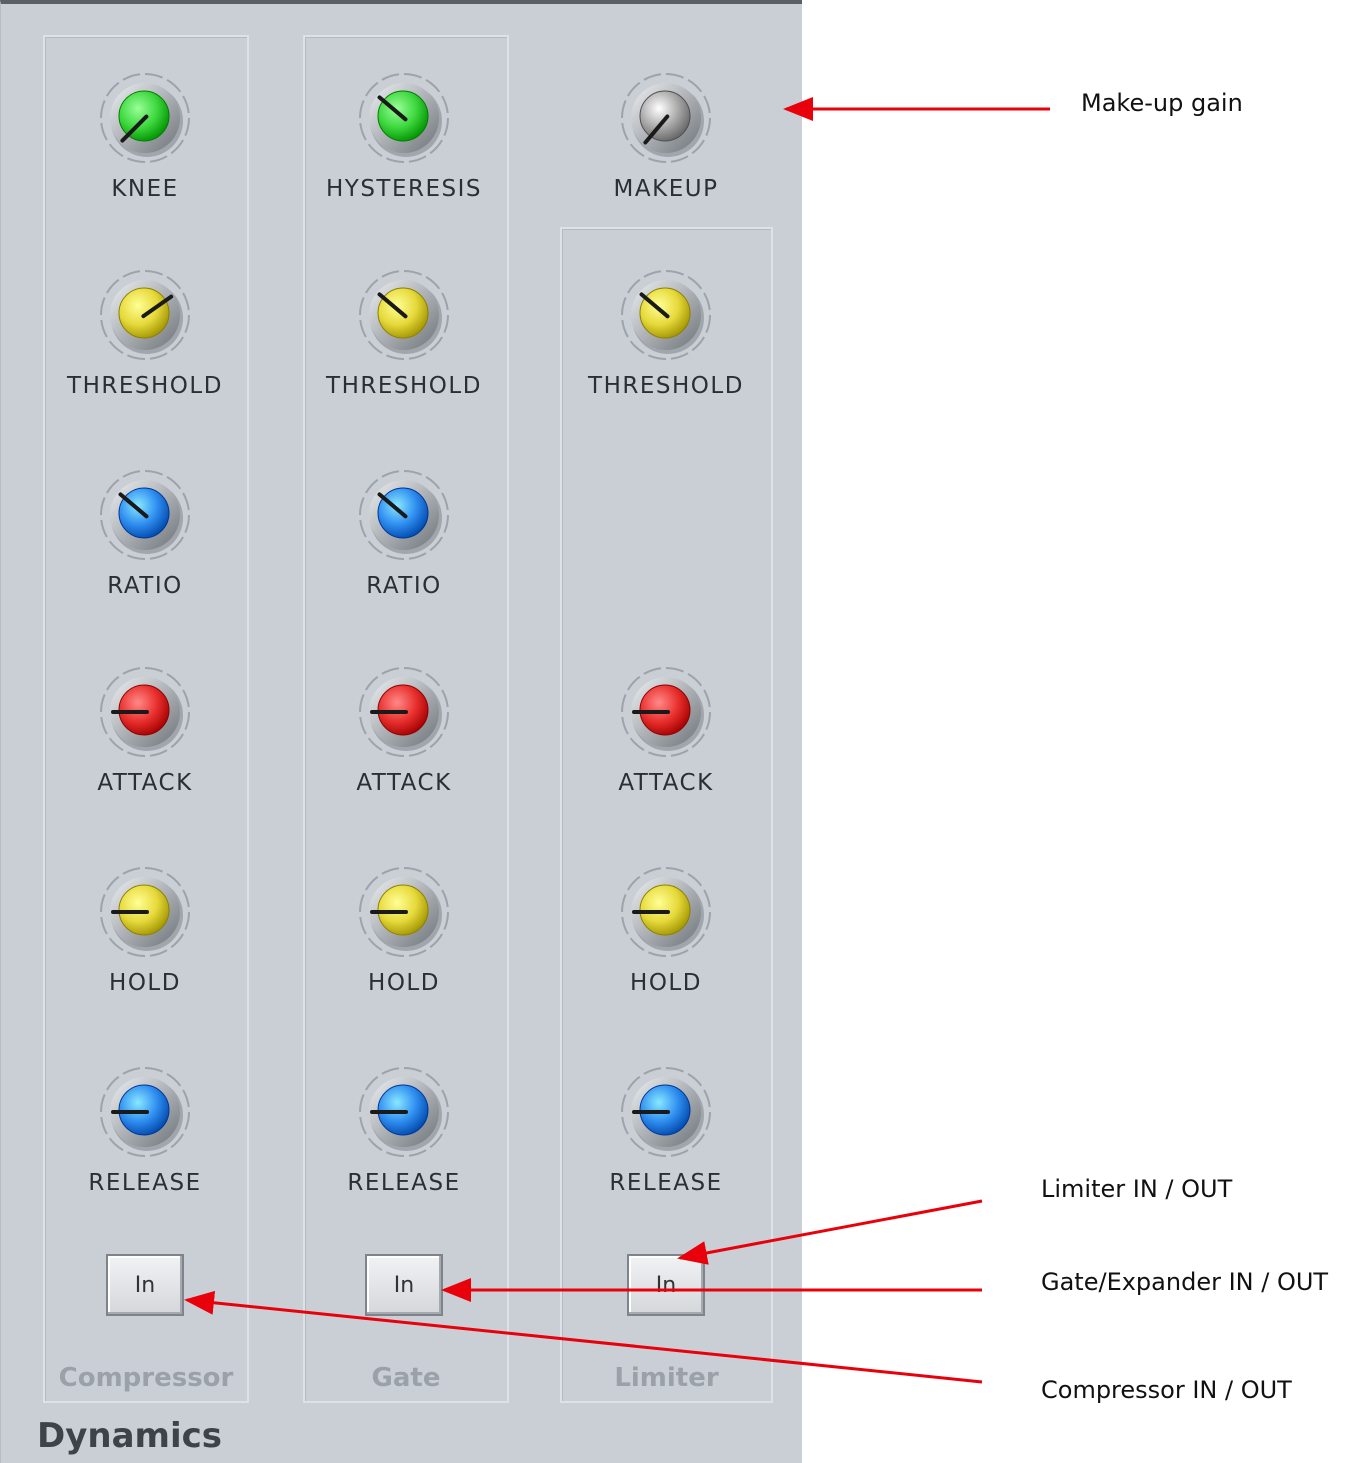  I want to click on limiter-attack-knob: ATTACK, so click(666, 729).